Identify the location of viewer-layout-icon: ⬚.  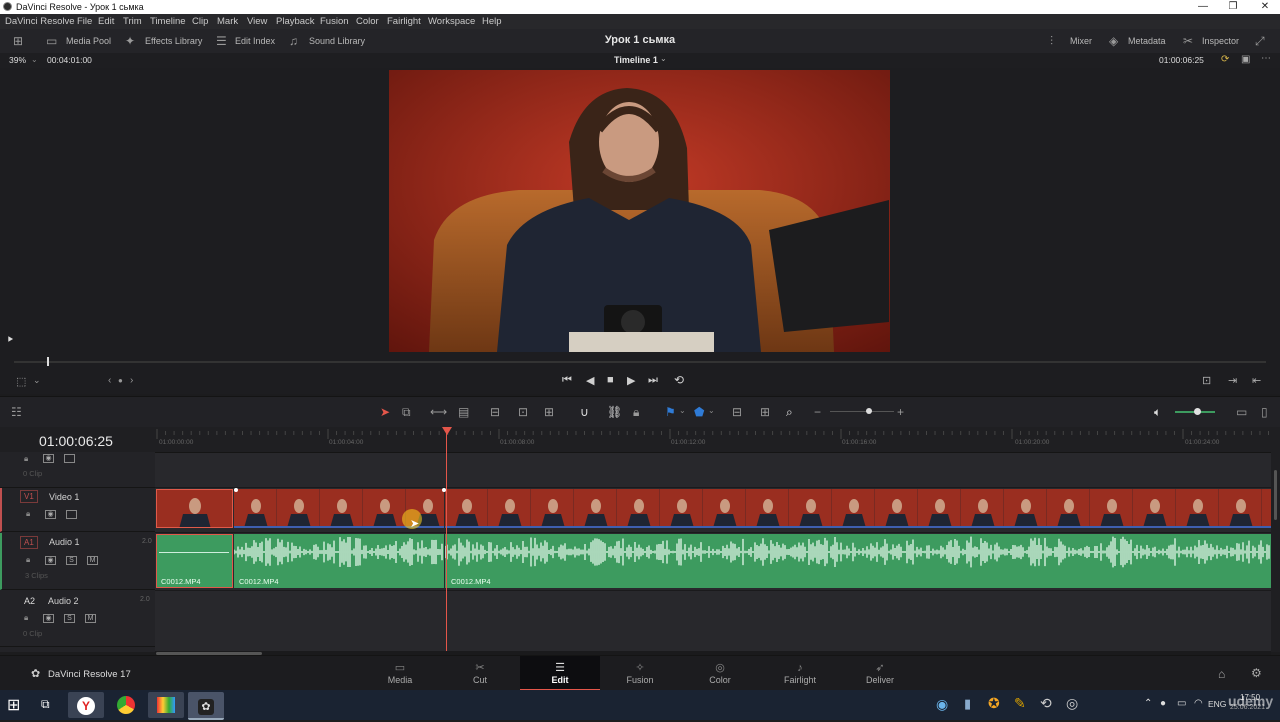
(21, 381).